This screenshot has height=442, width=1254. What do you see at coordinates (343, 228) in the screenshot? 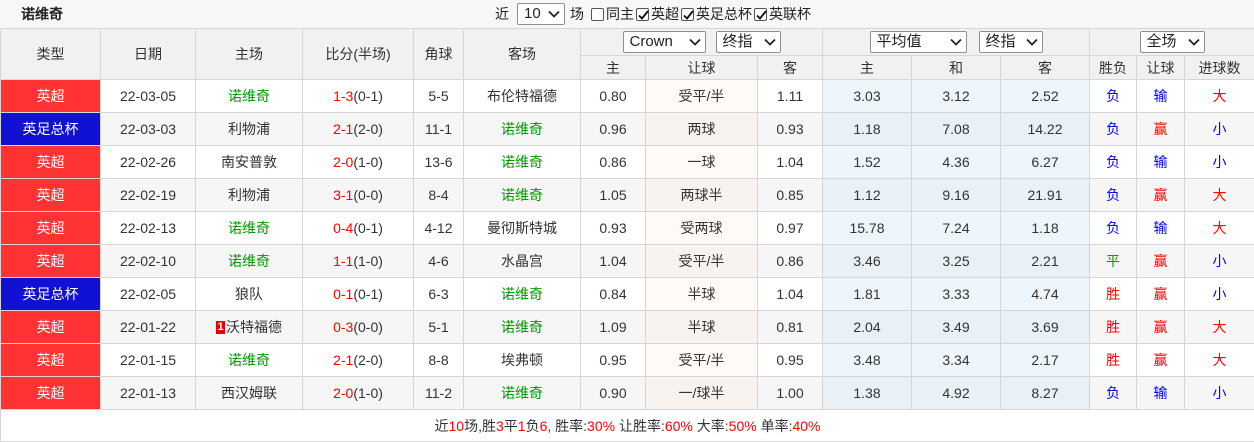
I see `full-time-score: 0-4` at bounding box center [343, 228].